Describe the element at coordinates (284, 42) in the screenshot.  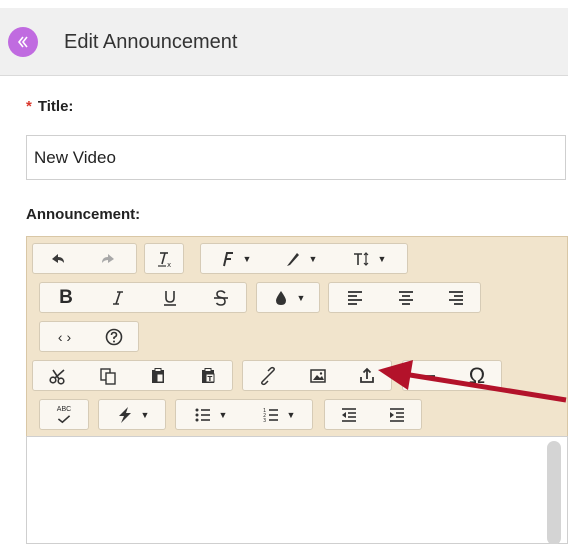
I see `page-header: Edit Announcement` at that location.